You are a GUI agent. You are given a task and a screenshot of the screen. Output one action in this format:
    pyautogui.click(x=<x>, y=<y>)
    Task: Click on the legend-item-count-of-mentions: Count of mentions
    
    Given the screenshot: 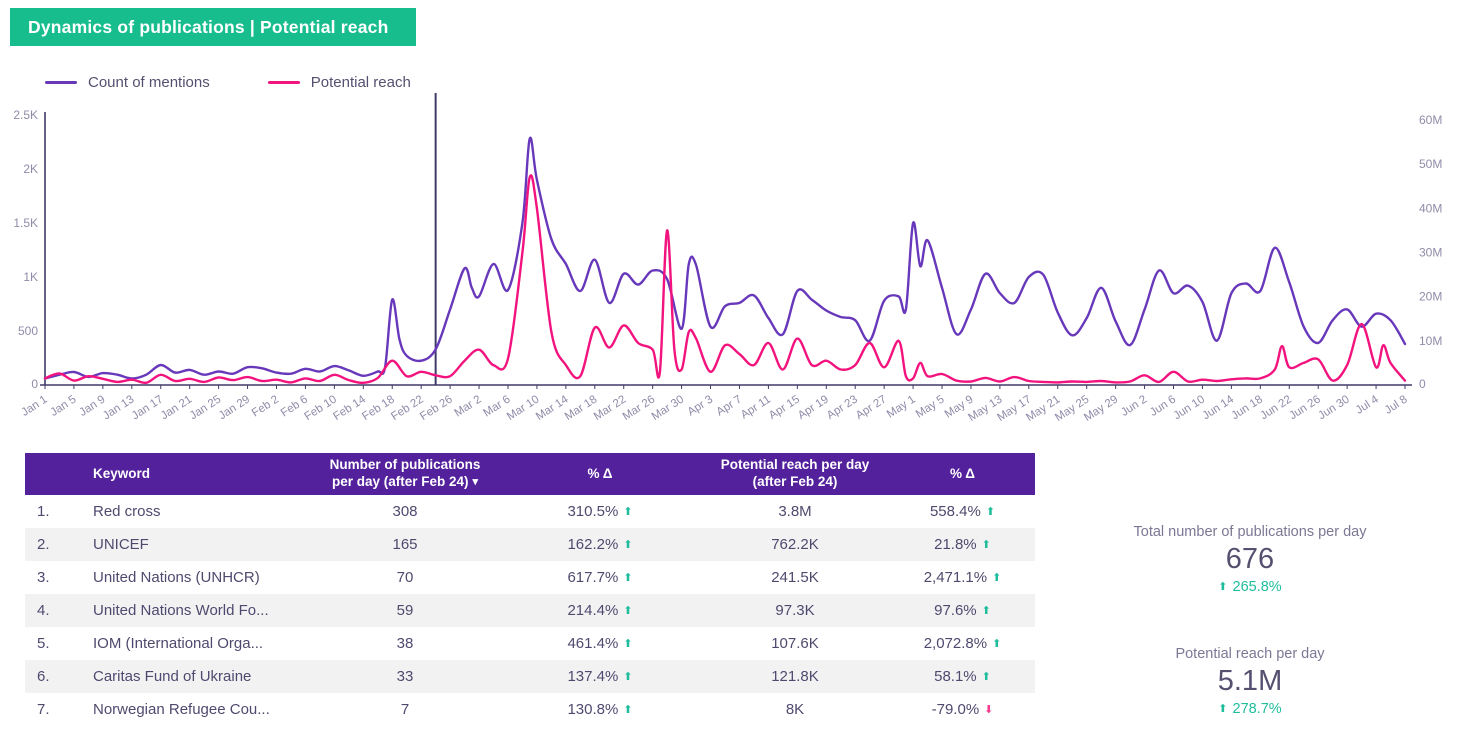 What is the action you would take?
    pyautogui.click(x=127, y=82)
    